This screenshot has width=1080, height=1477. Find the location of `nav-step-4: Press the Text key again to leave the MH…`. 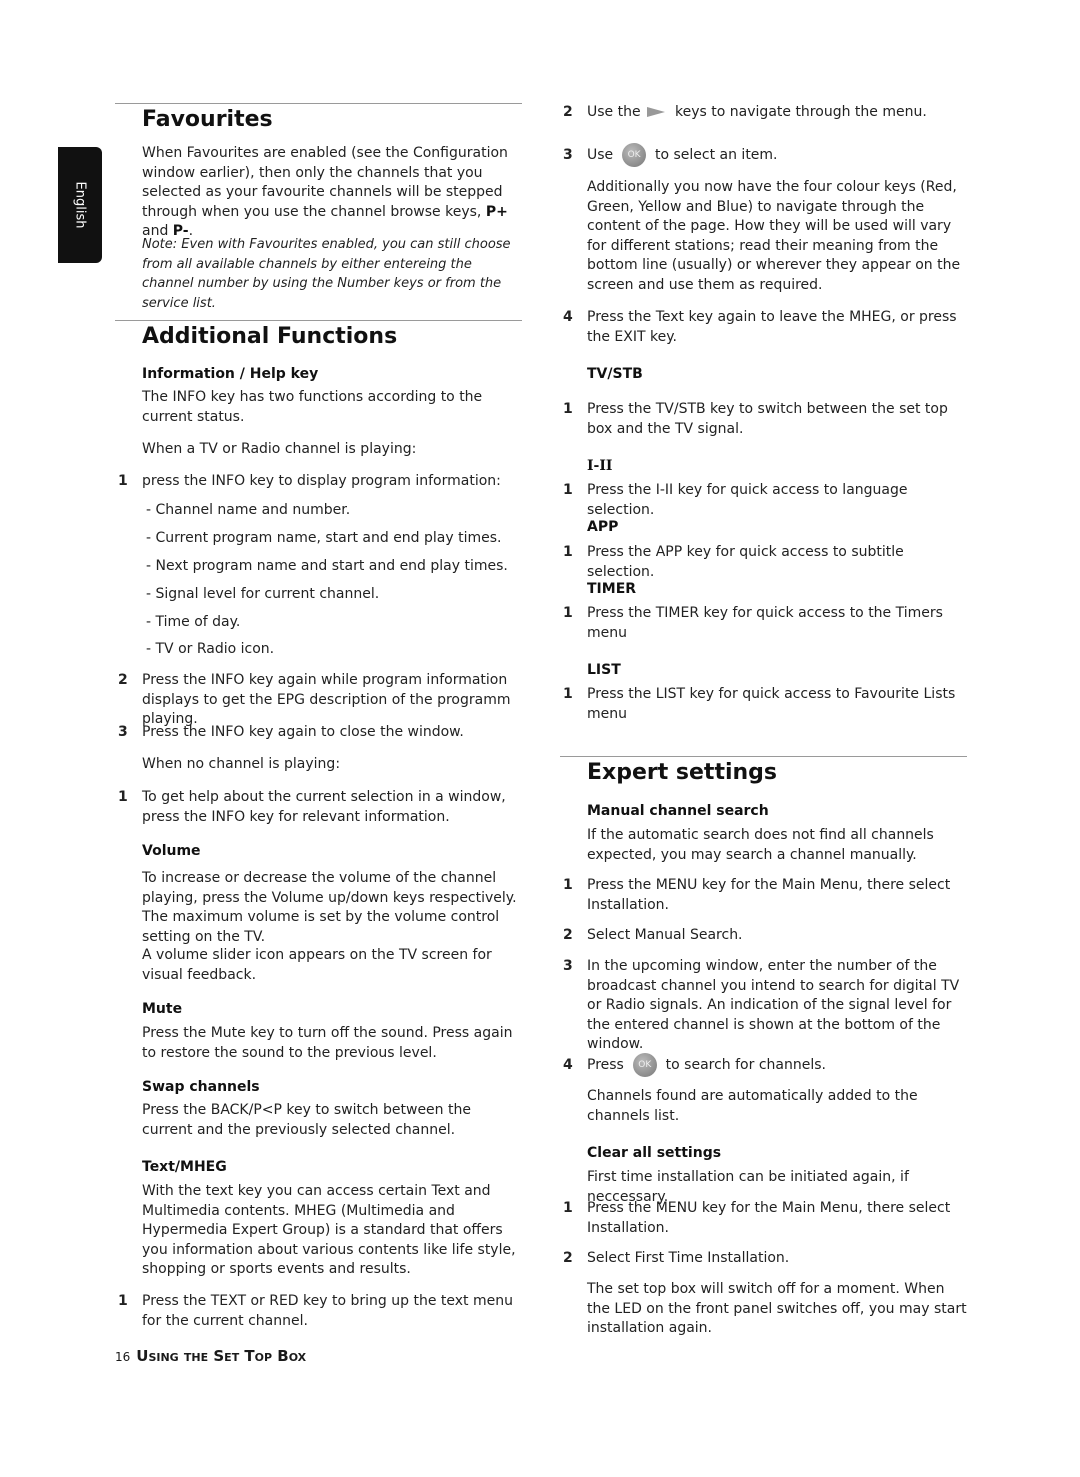

nav-step-4: Press the Text key again to leave the MH… is located at coordinates (772, 327).